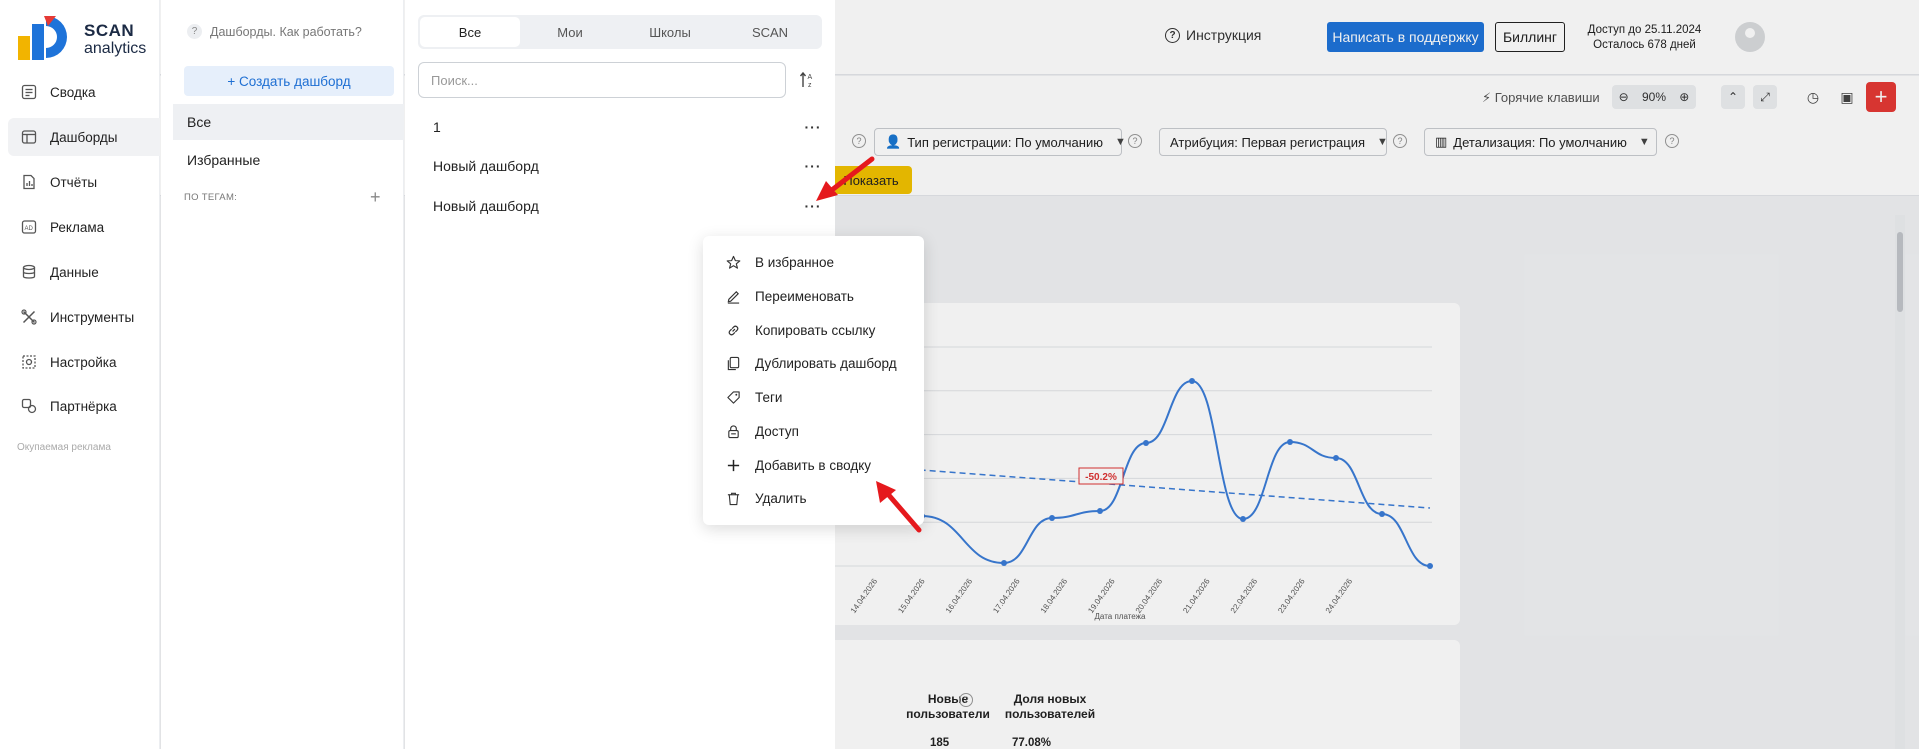  What do you see at coordinates (73, 92) in the screenshot?
I see `nav-item-label: Сводка` at bounding box center [73, 92].